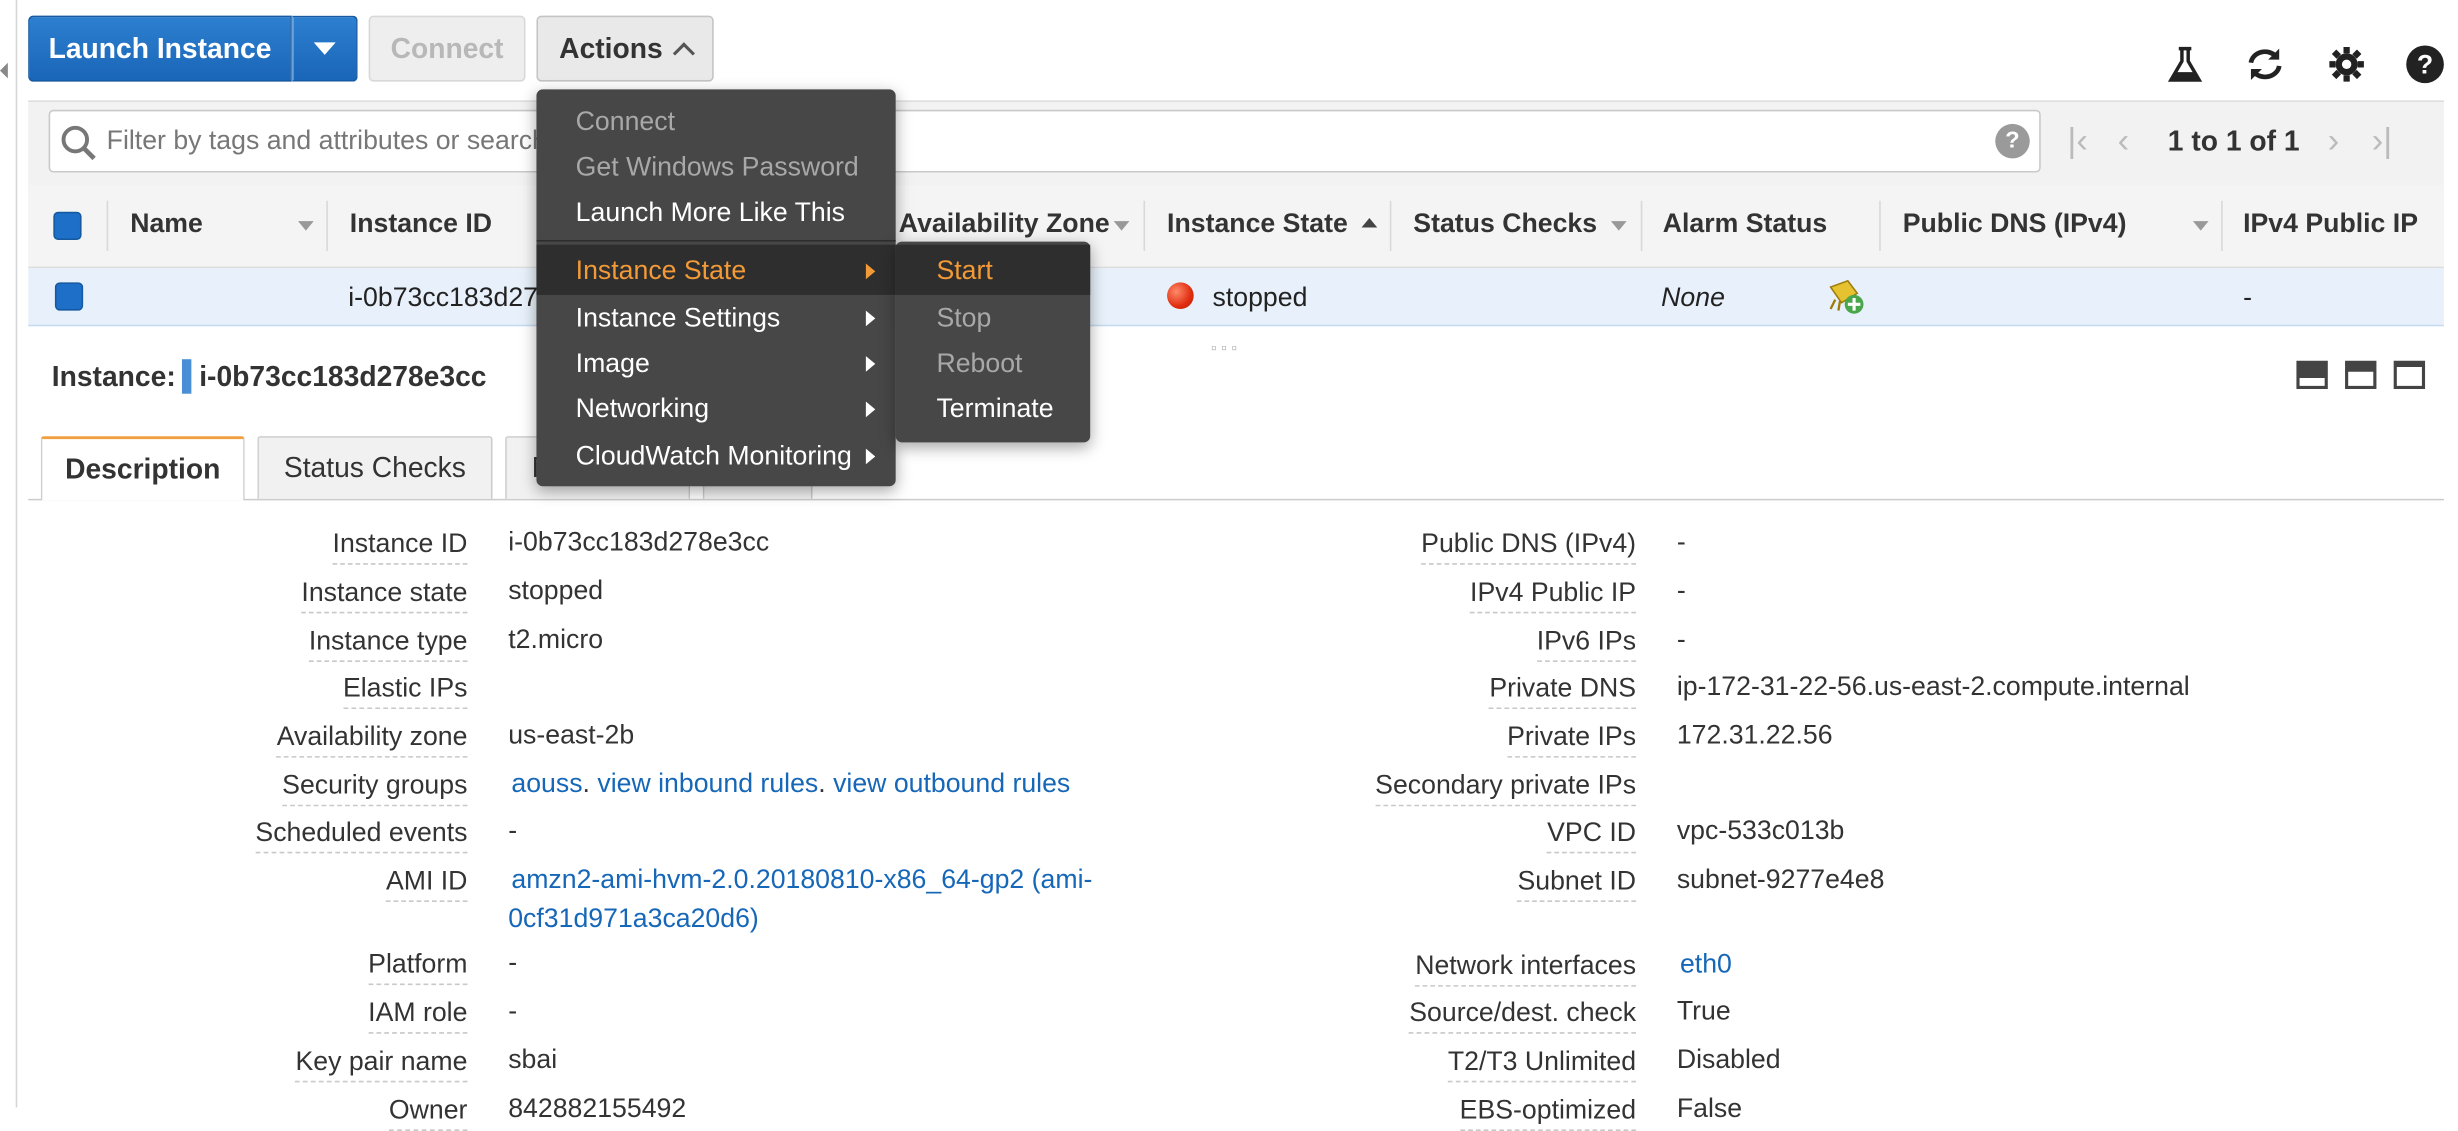 This screenshot has width=2458, height=1131. Describe the element at coordinates (2382, 140) in the screenshot. I see `last-page-icon: ›|` at that location.